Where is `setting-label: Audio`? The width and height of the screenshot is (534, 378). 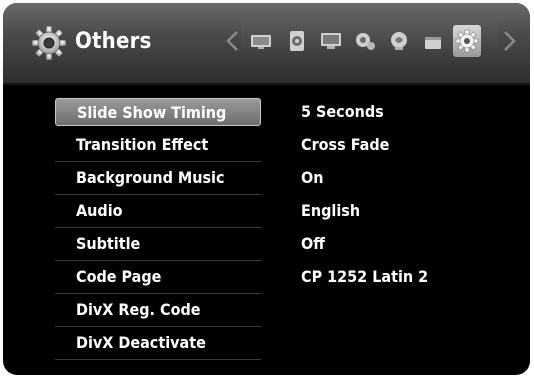
setting-label: Audio is located at coordinates (158, 211).